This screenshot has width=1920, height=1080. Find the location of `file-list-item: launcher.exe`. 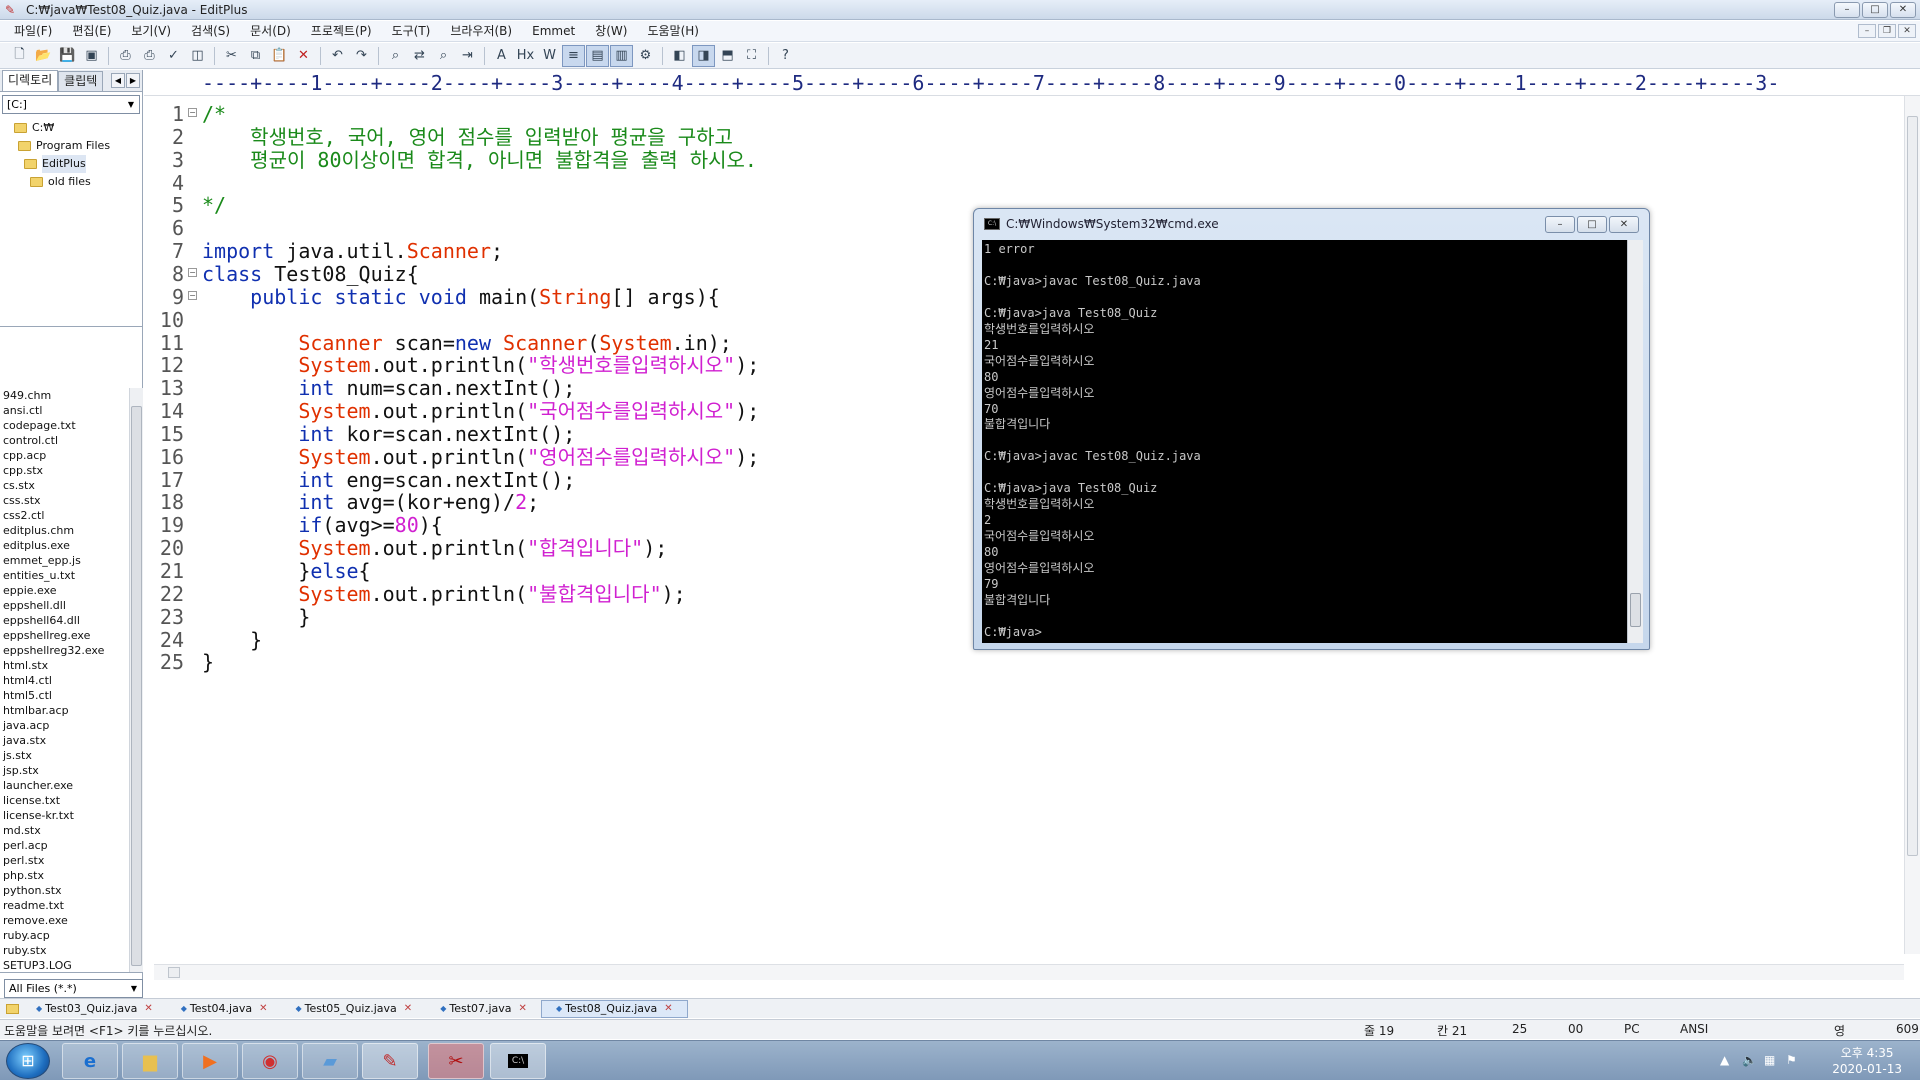

file-list-item: launcher.exe is located at coordinates (73, 785).